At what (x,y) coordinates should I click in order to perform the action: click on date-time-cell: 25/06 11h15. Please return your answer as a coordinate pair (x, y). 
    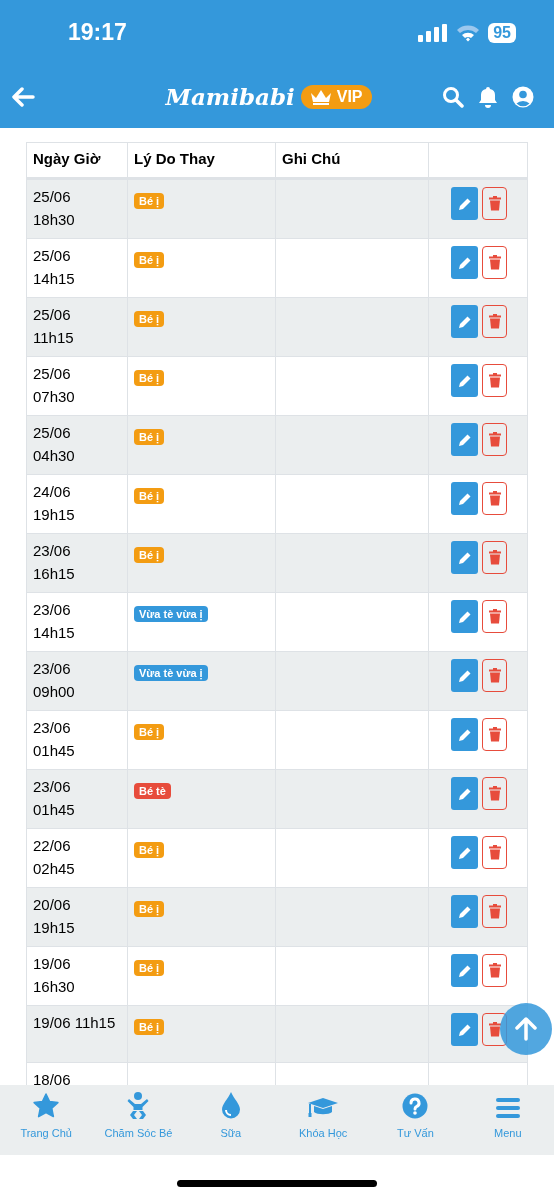
    Looking at the image, I should click on (77, 327).